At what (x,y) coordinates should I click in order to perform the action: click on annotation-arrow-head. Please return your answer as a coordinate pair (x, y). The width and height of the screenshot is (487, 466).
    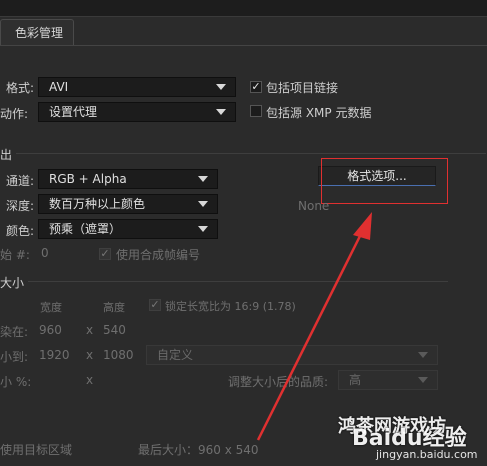
    Looking at the image, I should click on (362, 226).